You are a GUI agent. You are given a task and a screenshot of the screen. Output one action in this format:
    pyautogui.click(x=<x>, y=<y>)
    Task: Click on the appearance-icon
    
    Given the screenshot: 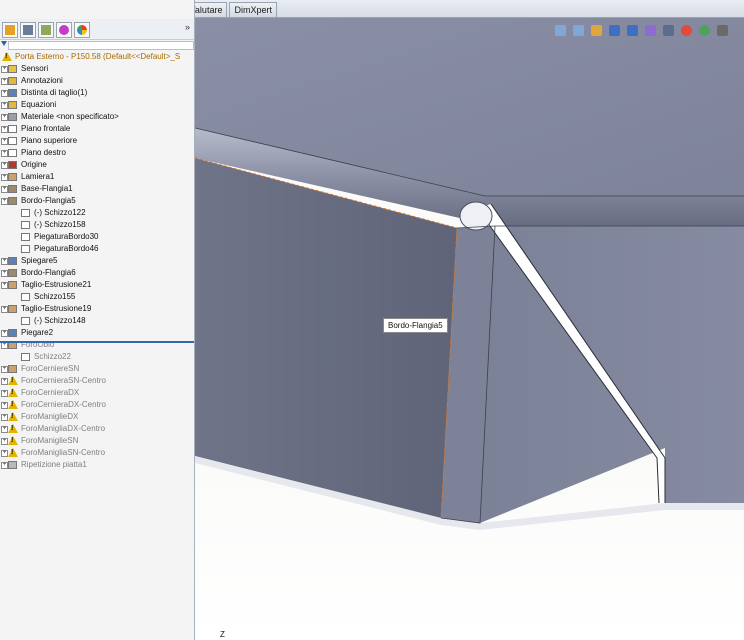 What is the action you would take?
    pyautogui.click(x=686, y=30)
    